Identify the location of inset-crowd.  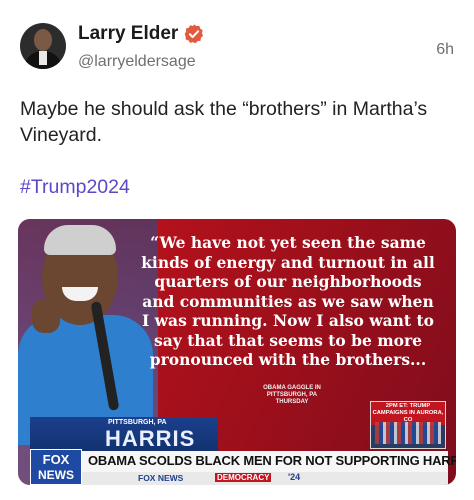
(408, 433).